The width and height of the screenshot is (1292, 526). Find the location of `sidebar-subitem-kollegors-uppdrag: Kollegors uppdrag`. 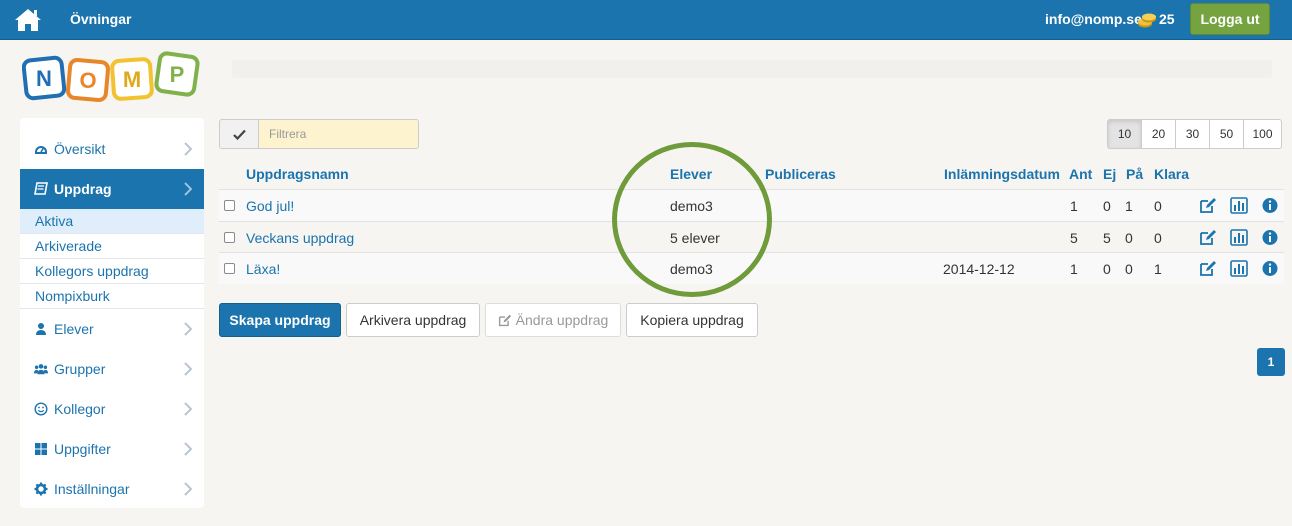

sidebar-subitem-kollegors-uppdrag: Kollegors uppdrag is located at coordinates (112, 271).